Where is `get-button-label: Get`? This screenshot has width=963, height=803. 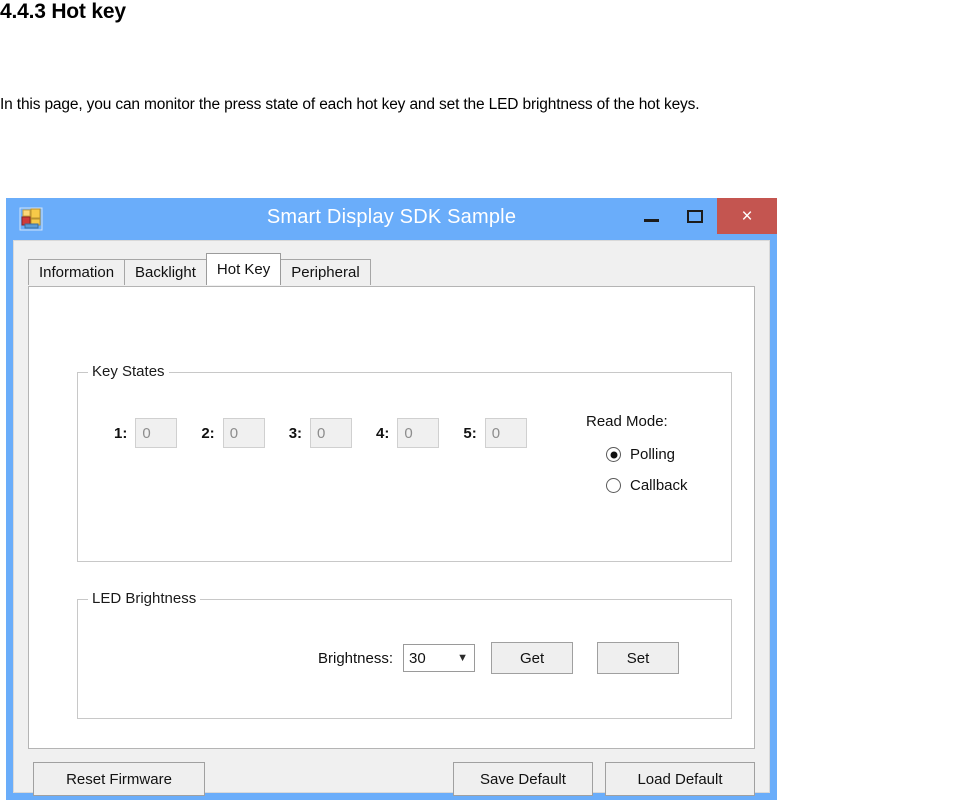
get-button-label: Get is located at coordinates (532, 658).